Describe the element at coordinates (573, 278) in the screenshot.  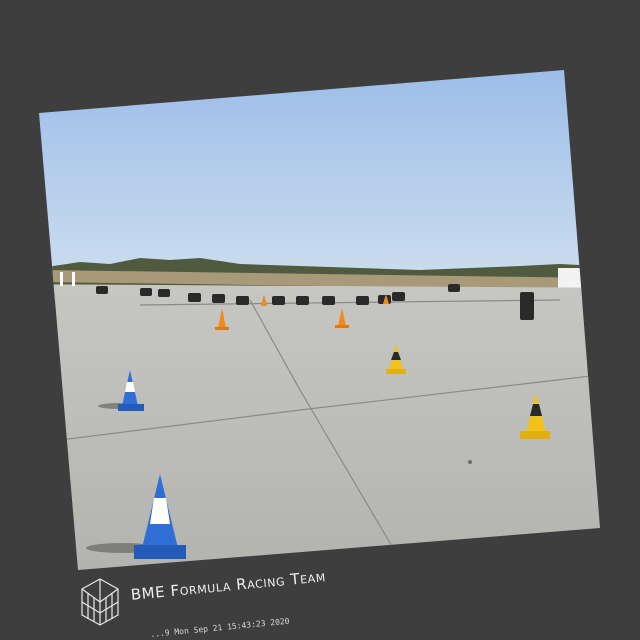
I see `building` at that location.